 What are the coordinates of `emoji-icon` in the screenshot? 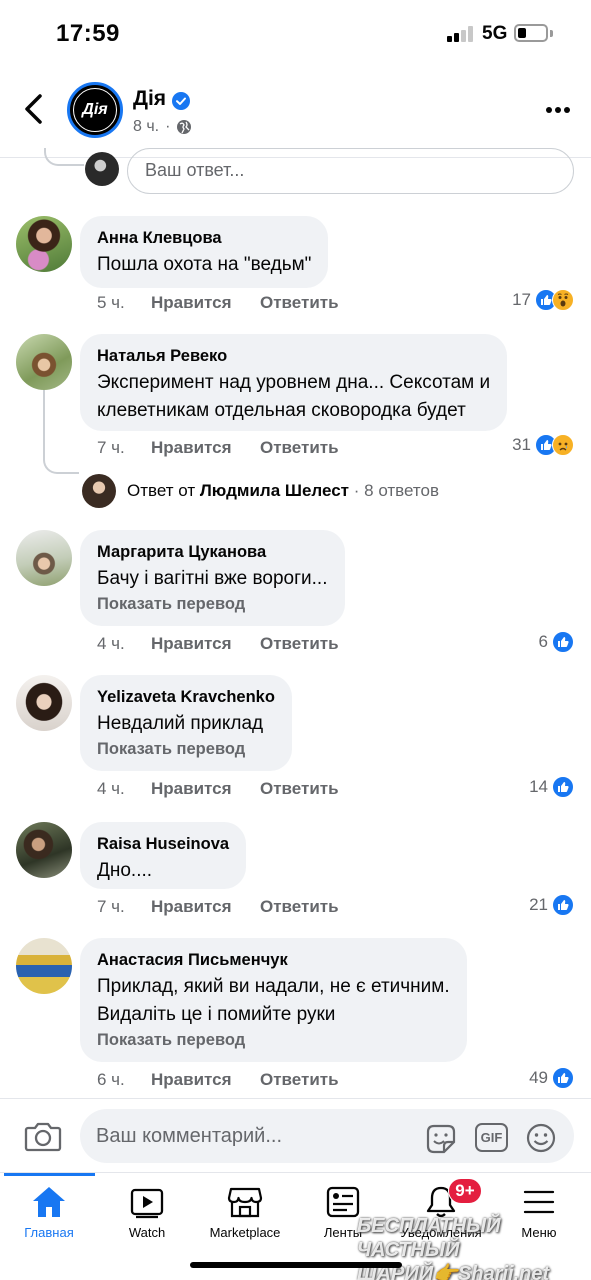 It's located at (541, 1138).